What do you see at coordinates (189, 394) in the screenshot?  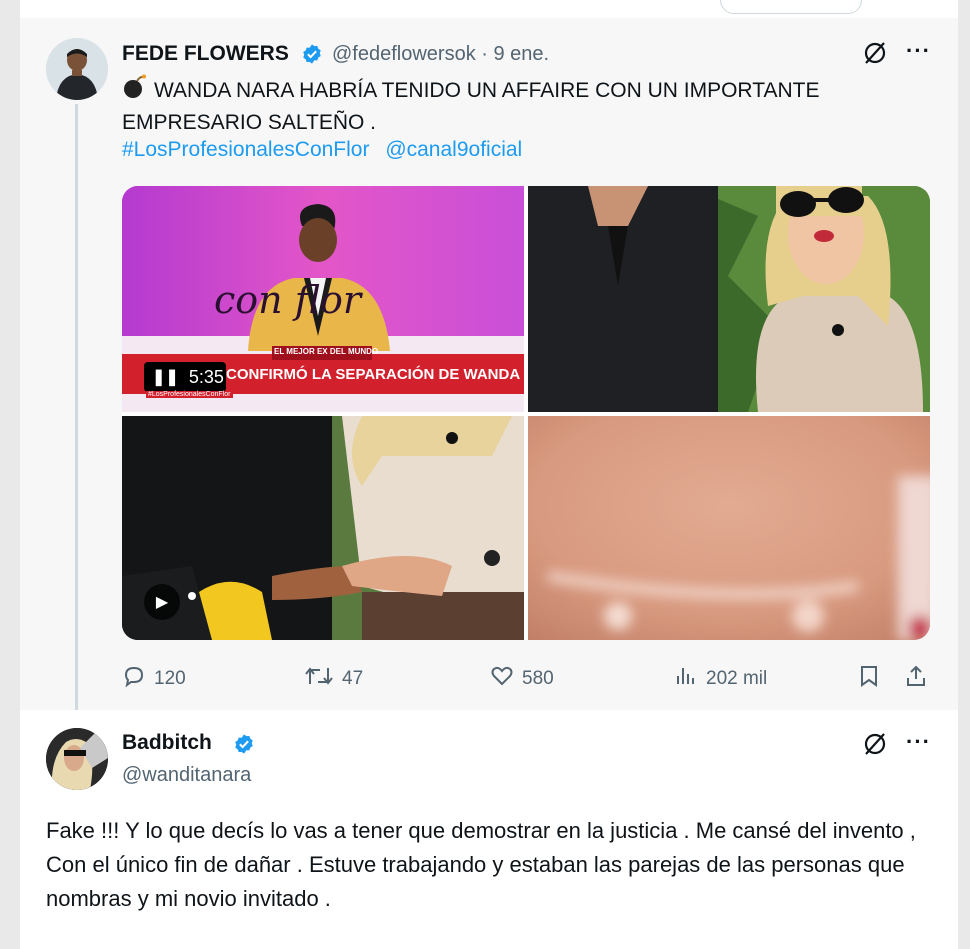 I see `video-corner-tag: #LosProfesionalesConFlor` at bounding box center [189, 394].